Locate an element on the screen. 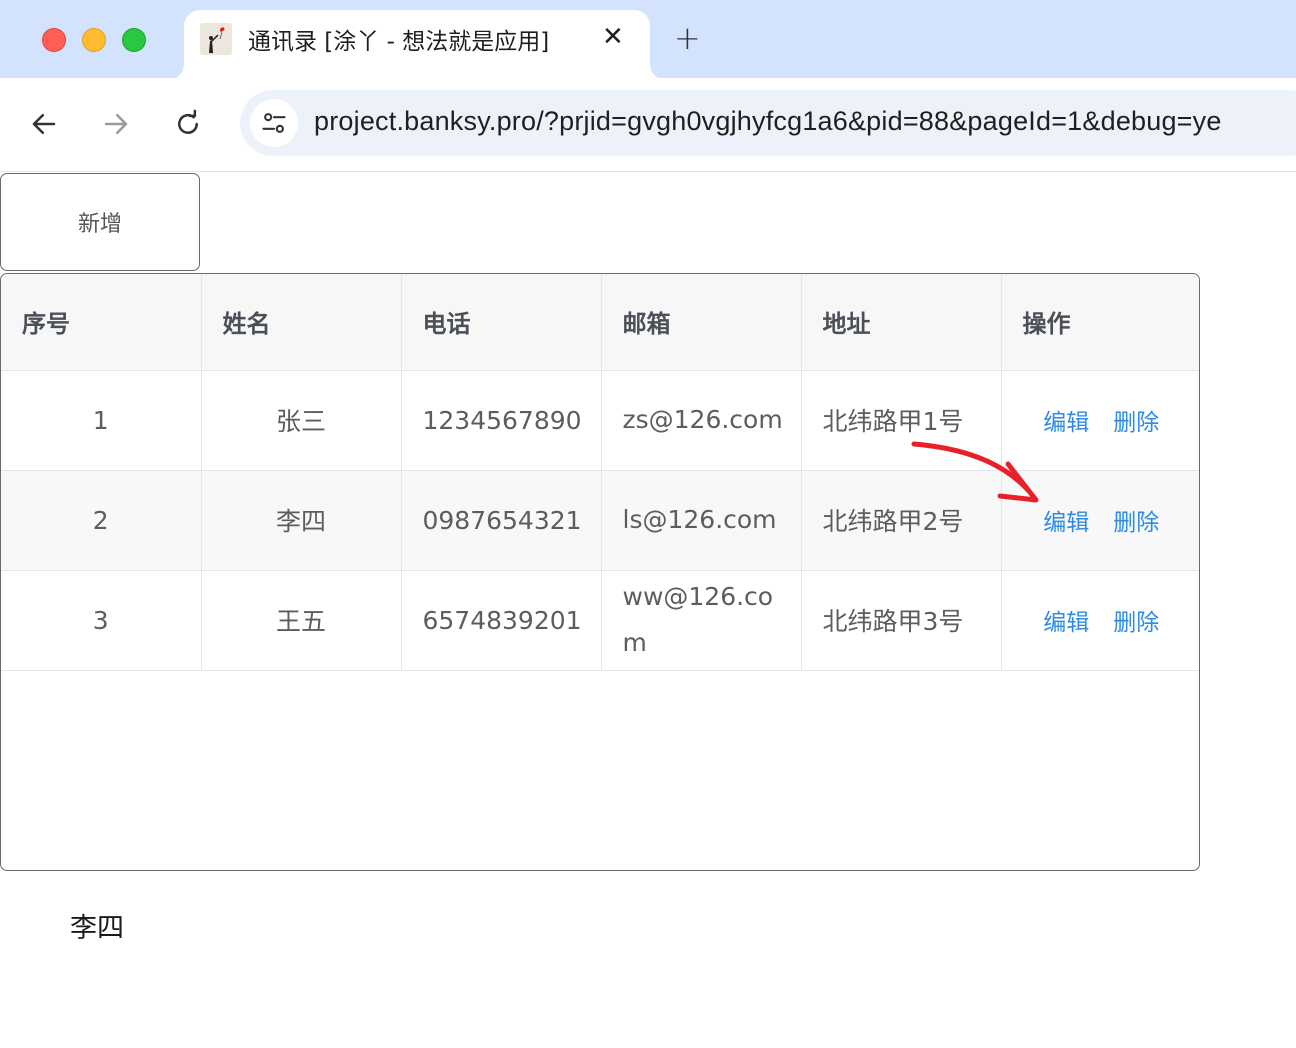 The image size is (1296, 1048). favicon is located at coordinates (216, 39).